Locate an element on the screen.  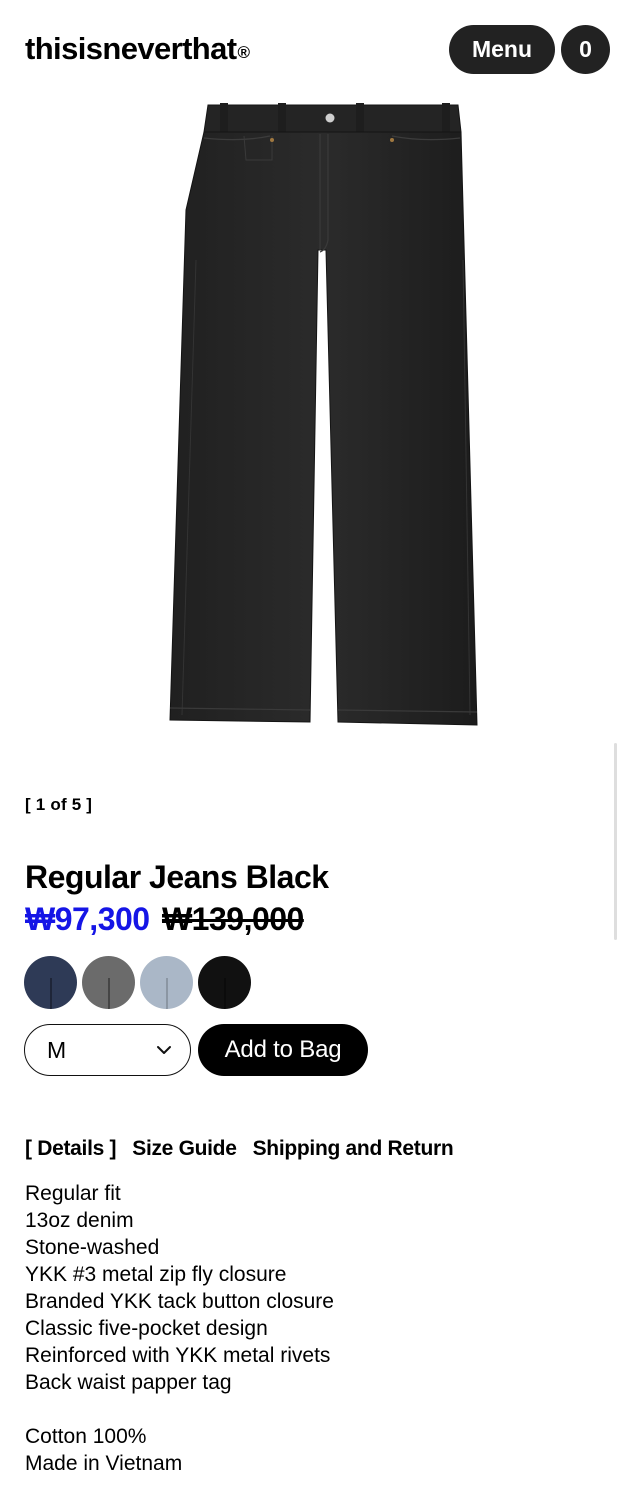
chevron-down-icon is located at coordinates (164, 1050).